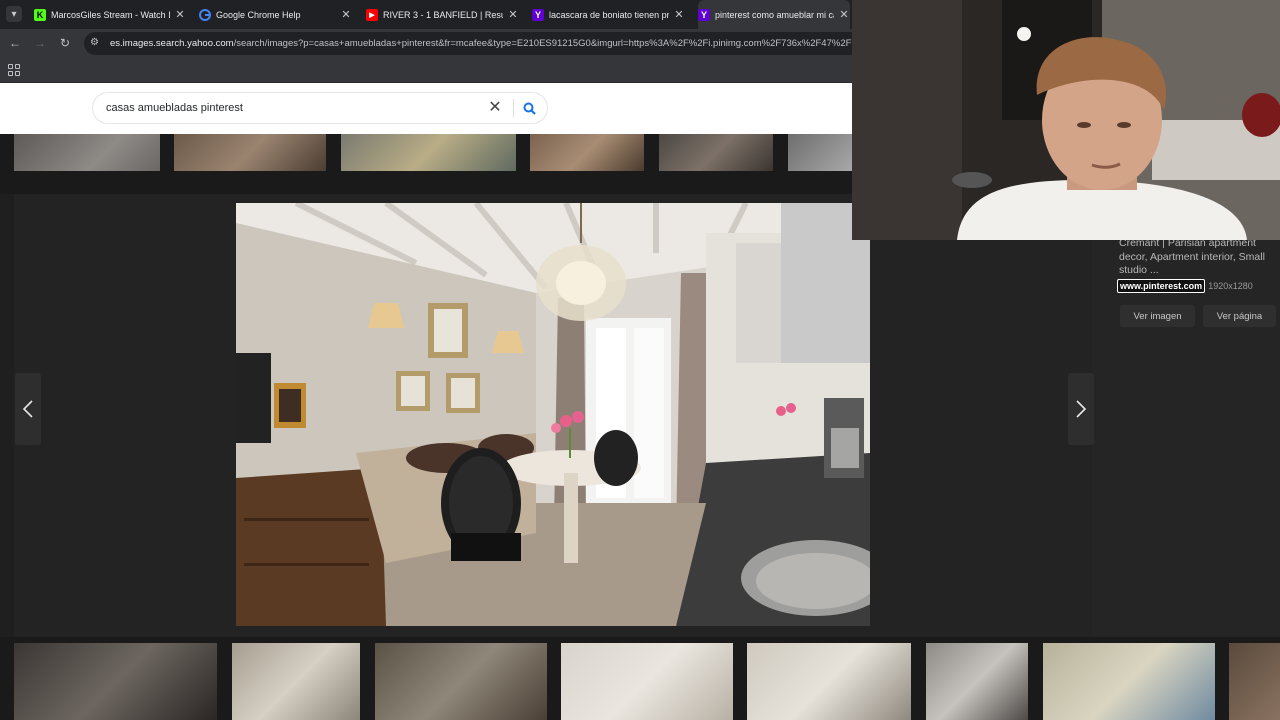  I want to click on previous-image-button, so click(28, 409).